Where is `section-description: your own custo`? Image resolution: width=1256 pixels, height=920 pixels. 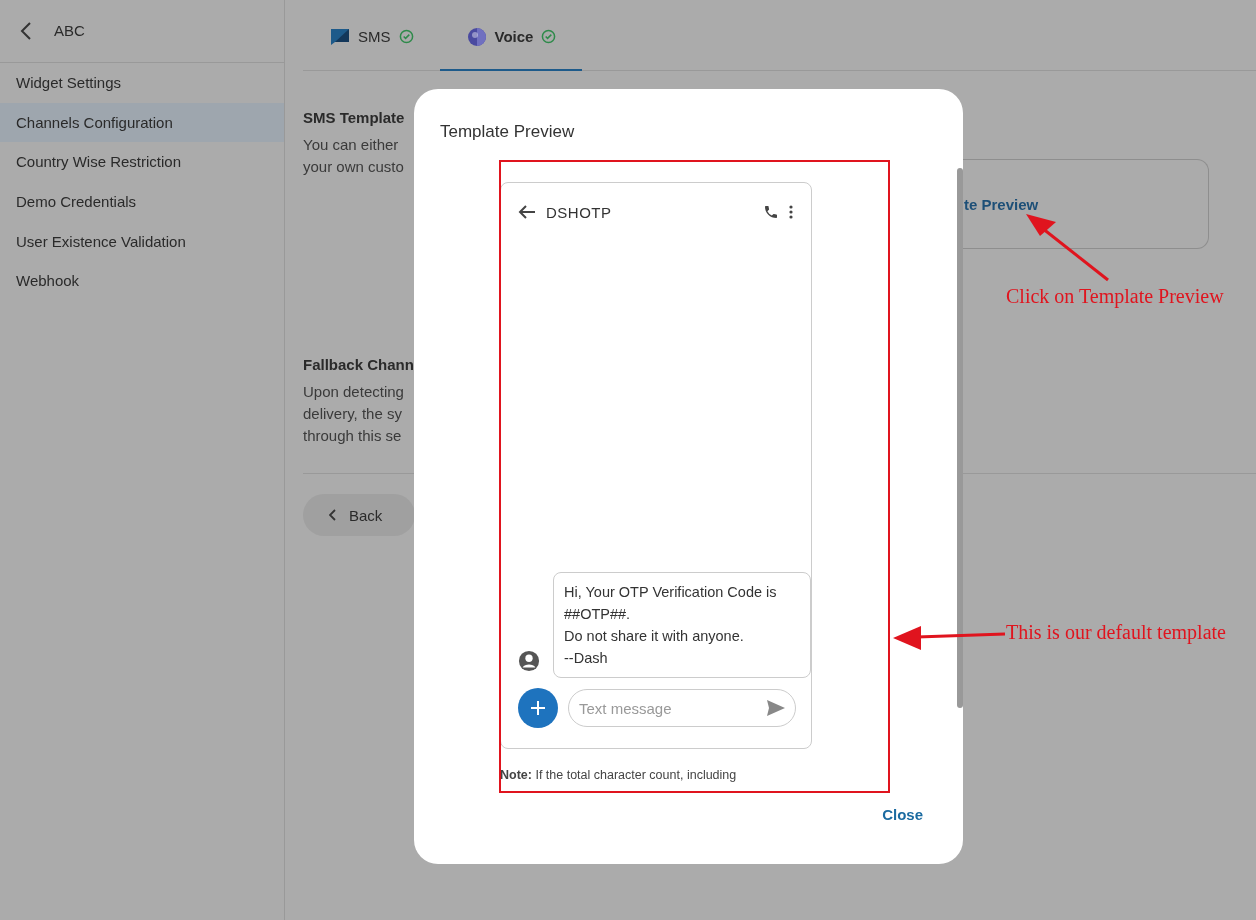 section-description: your own custo is located at coordinates (354, 167).